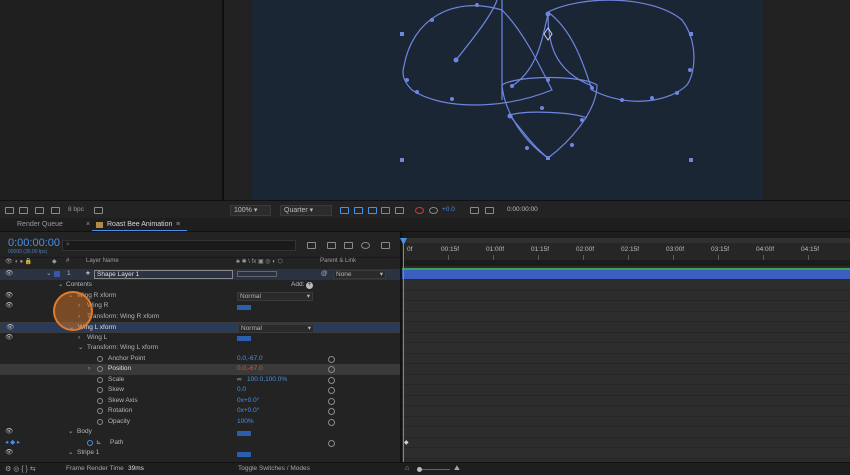 This screenshot has height=475, width=850. I want to click on toggle-switches-button: Toggle Switches / Modes, so click(274, 468).